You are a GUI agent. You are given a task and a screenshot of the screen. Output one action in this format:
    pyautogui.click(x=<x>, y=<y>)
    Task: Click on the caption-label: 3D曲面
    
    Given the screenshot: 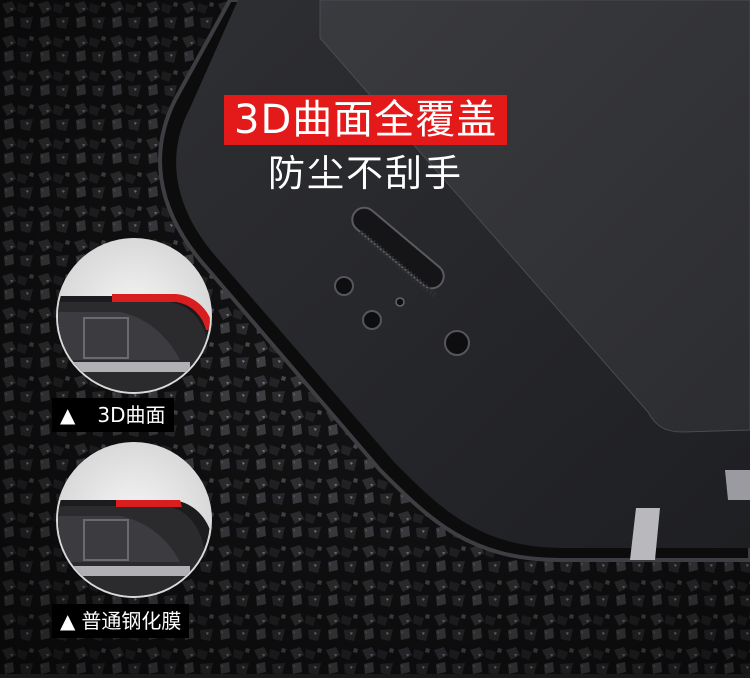 What is the action you would take?
    pyautogui.click(x=131, y=415)
    